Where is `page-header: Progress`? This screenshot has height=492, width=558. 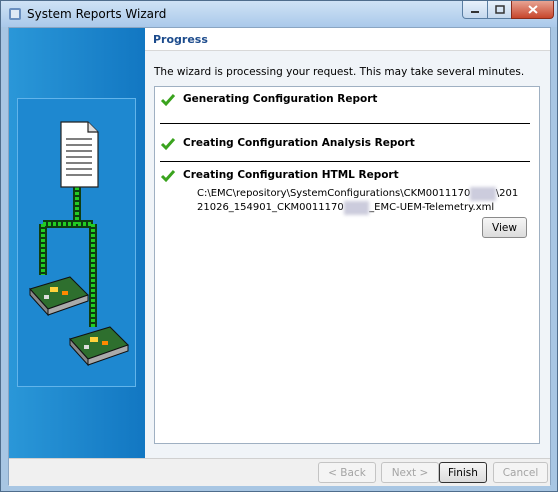 page-header: Progress is located at coordinates (347, 39).